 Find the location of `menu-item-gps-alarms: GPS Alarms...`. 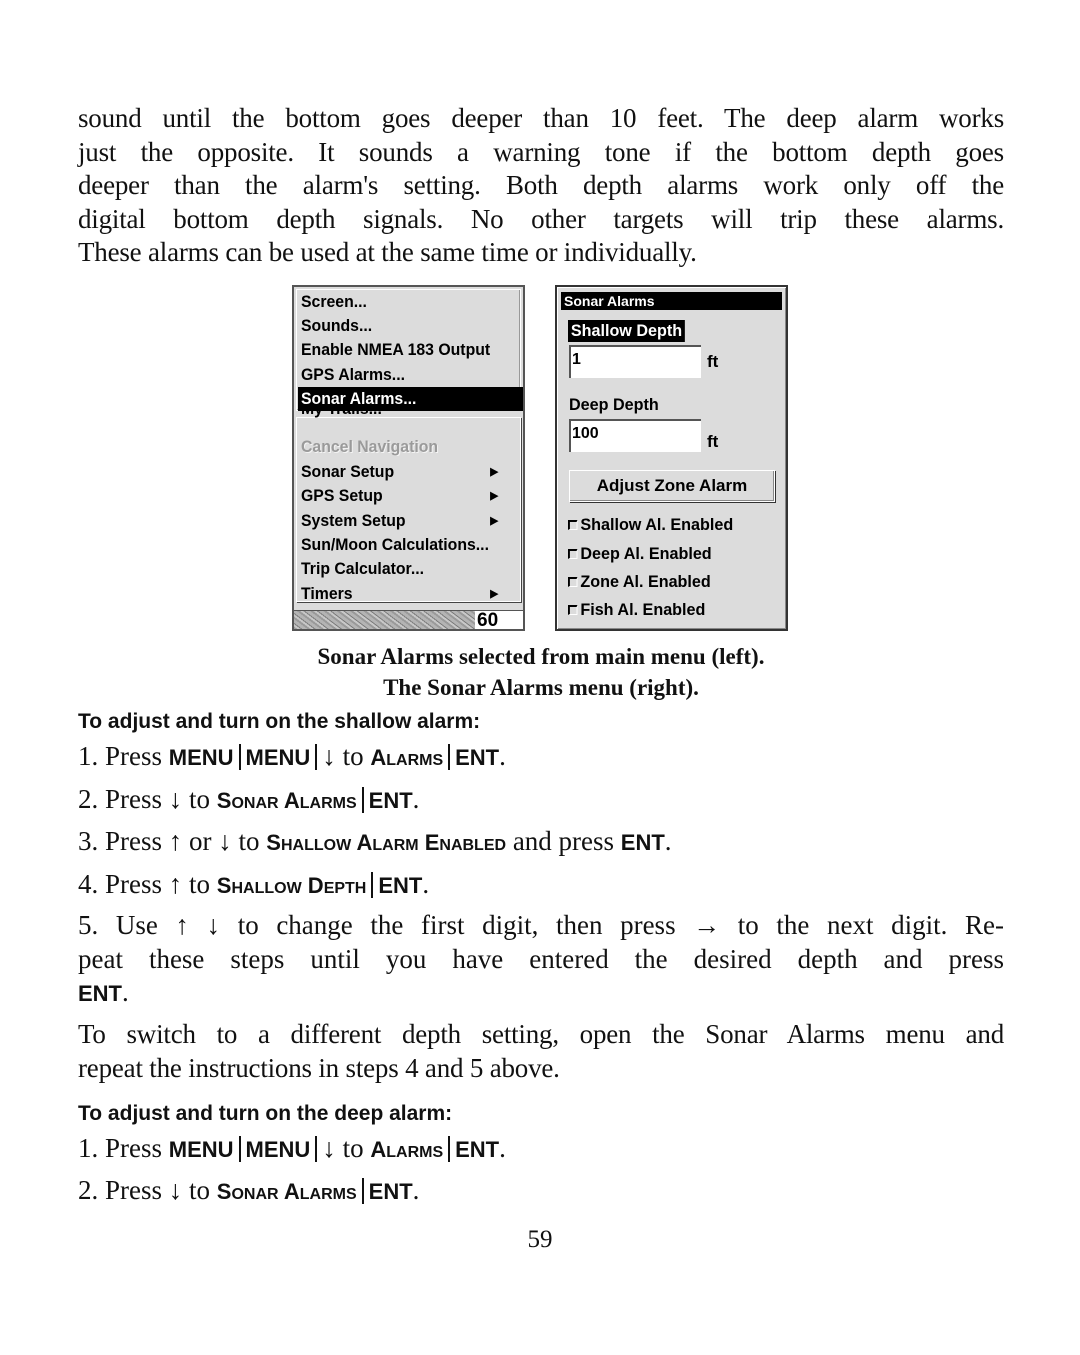

menu-item-gps-alarms: GPS Alarms... is located at coordinates (401, 375).